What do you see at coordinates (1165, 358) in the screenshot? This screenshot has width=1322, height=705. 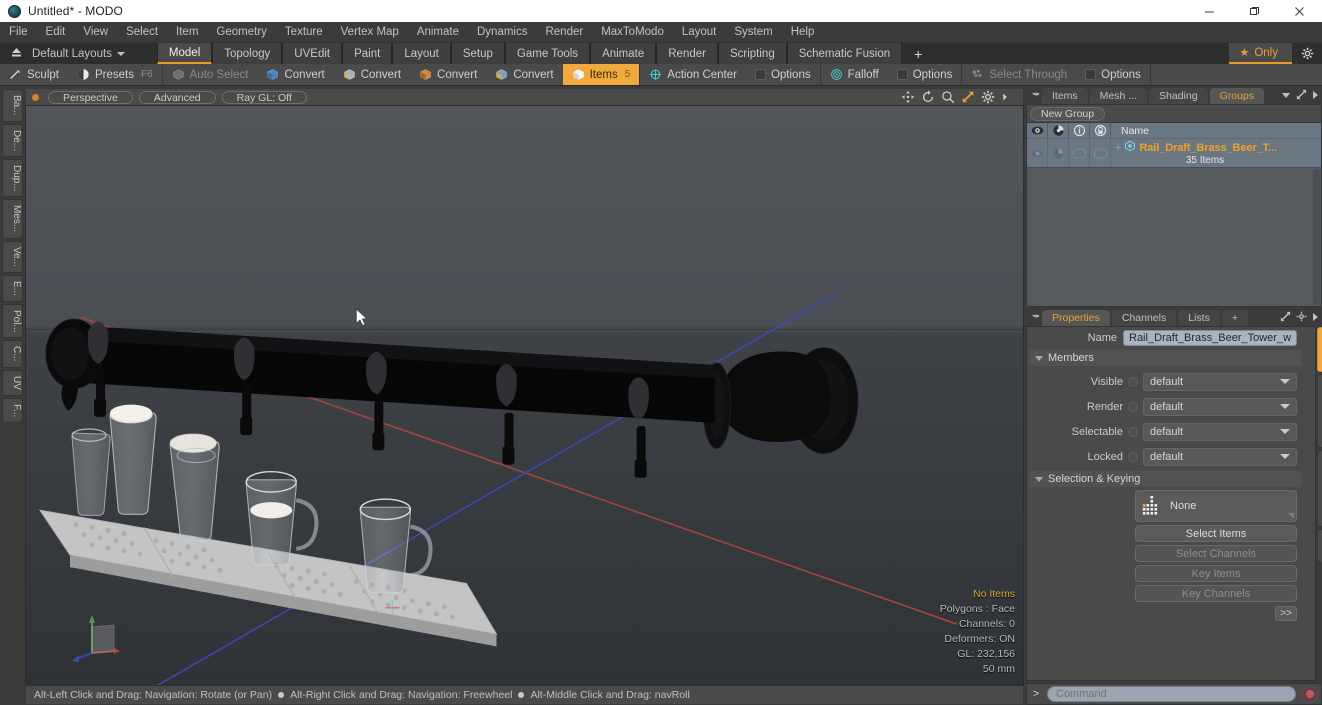 I see `members-section-header: Members` at bounding box center [1165, 358].